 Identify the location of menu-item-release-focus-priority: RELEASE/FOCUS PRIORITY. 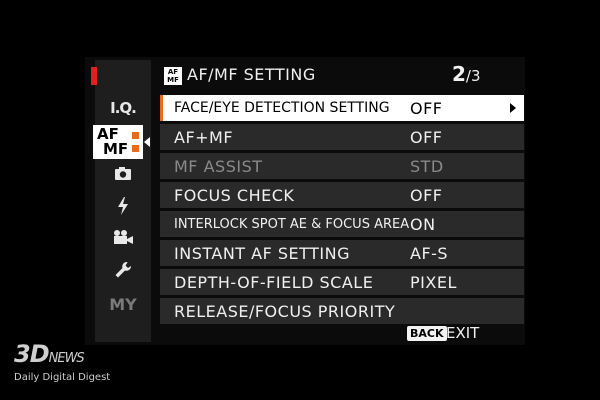
(342, 311).